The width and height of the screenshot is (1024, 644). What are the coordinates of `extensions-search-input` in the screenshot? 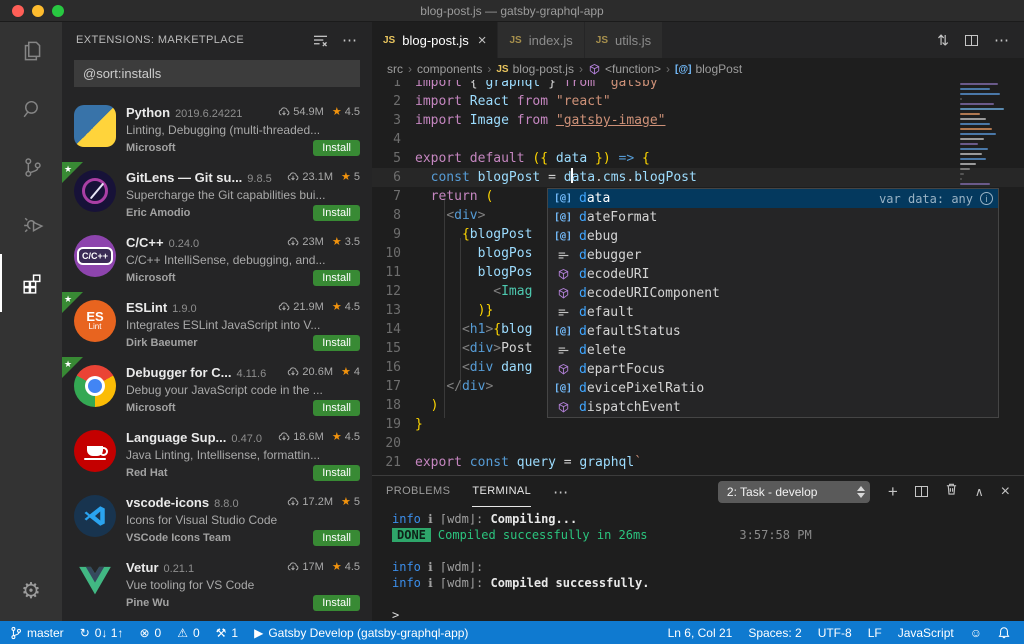 It's located at (217, 73).